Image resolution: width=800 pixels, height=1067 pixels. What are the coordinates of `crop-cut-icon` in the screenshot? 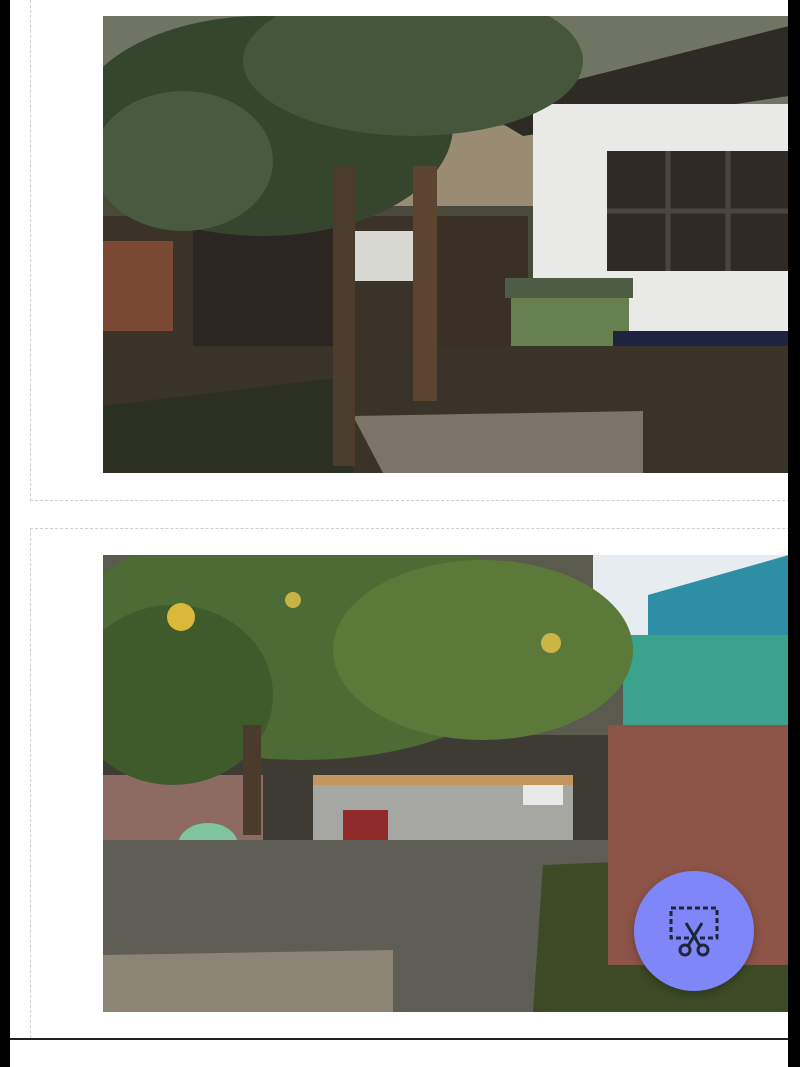 It's located at (694, 931).